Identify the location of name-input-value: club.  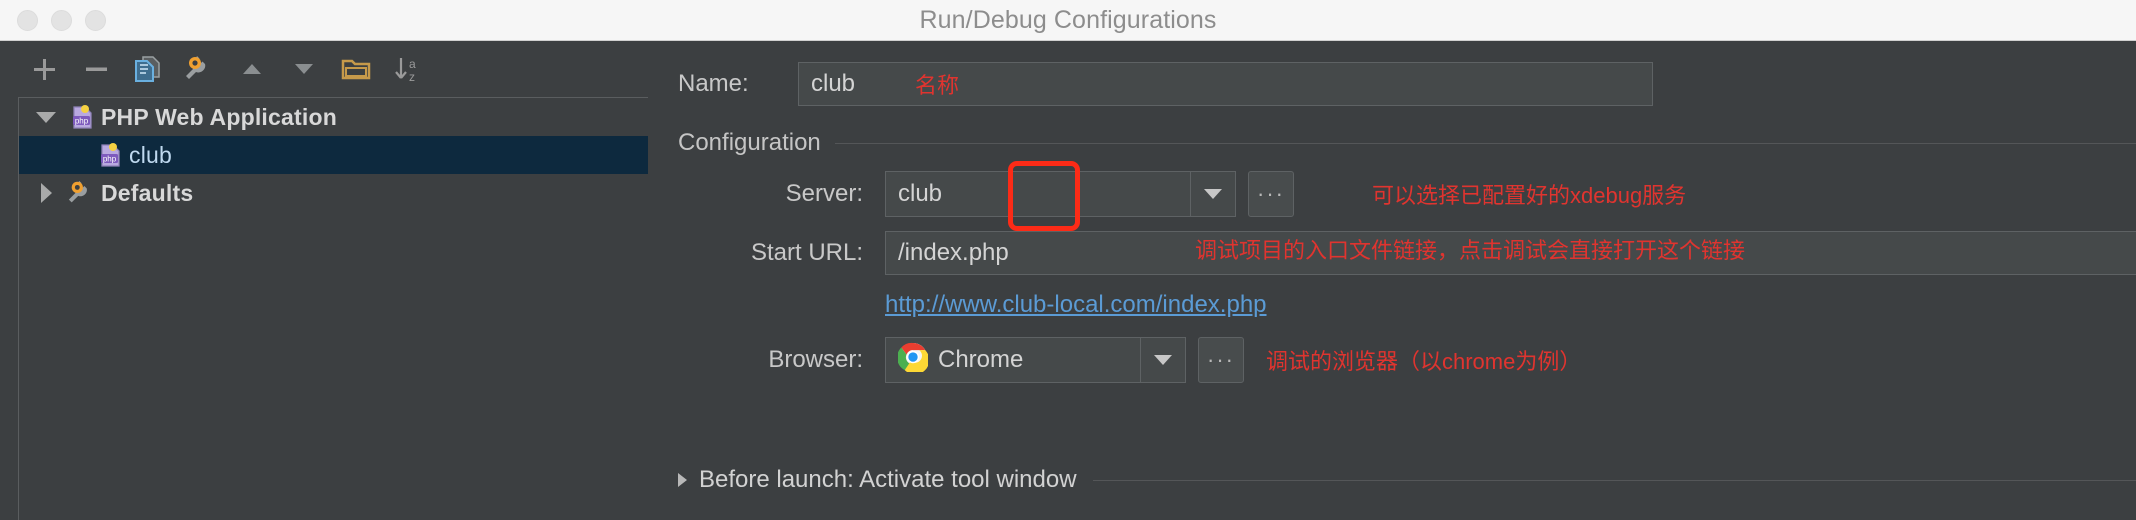
(833, 83).